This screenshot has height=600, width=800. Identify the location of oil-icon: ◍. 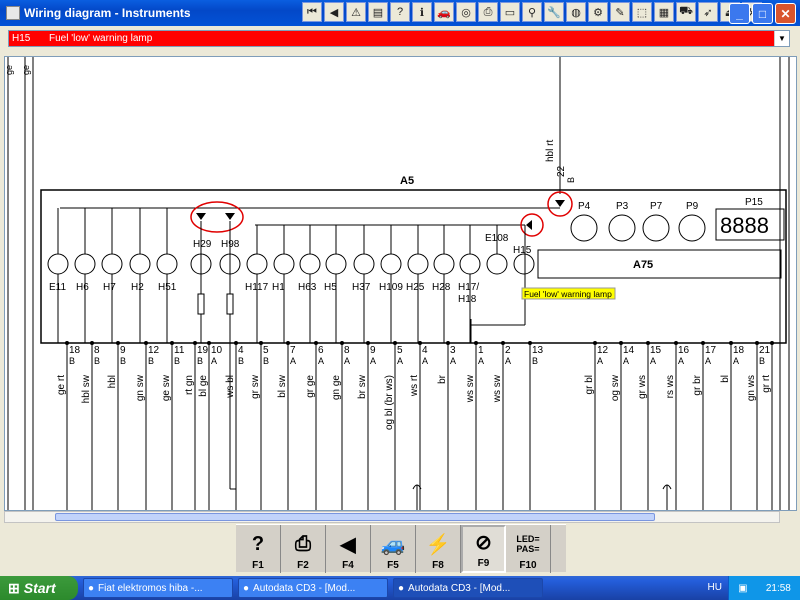
(576, 12).